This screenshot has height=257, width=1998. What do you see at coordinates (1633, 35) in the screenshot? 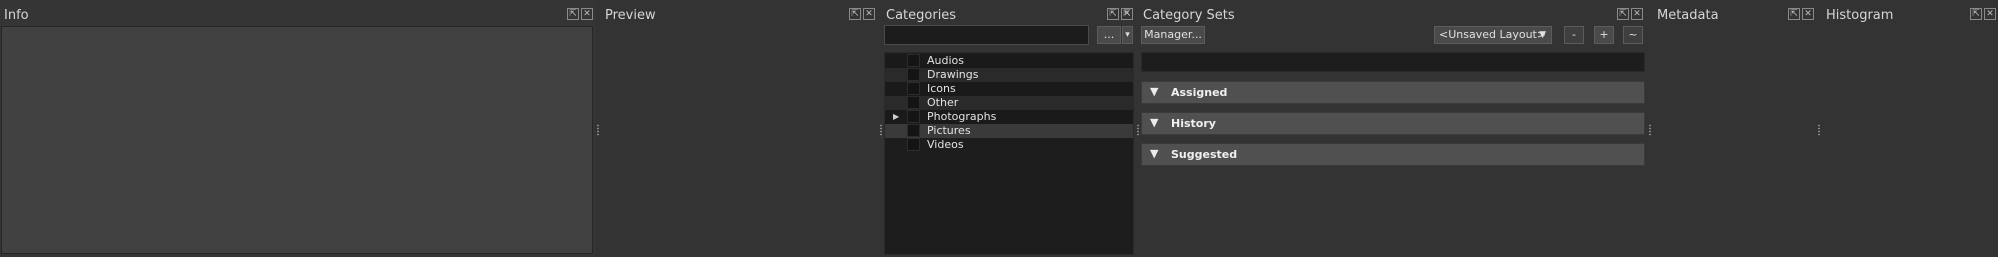
I see `layout-options-button: ~` at bounding box center [1633, 35].